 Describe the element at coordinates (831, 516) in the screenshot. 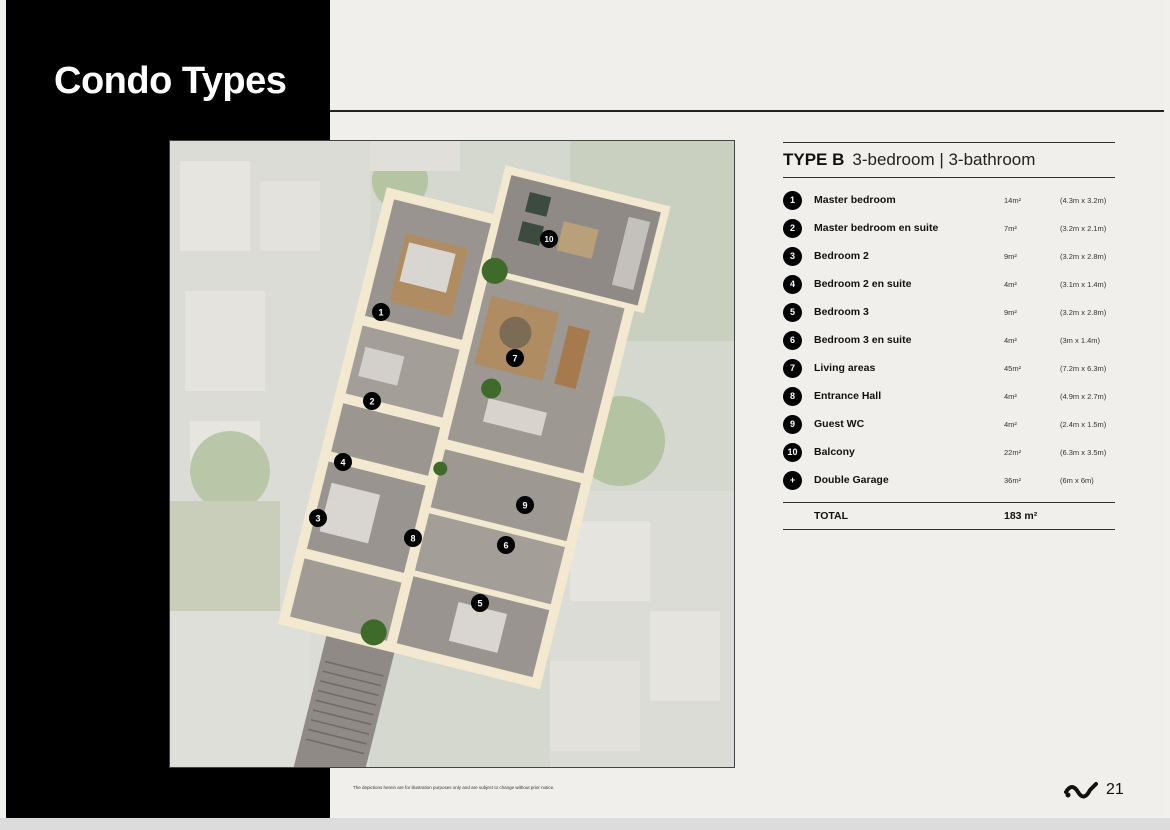

I see `total-label: TOTAL` at that location.